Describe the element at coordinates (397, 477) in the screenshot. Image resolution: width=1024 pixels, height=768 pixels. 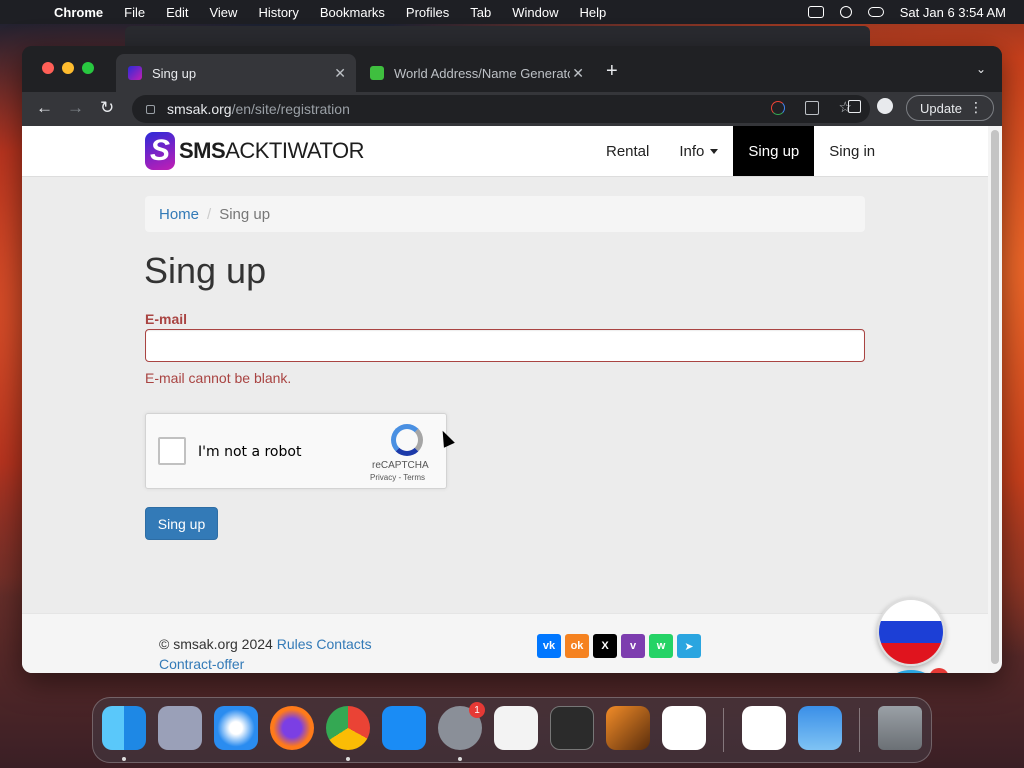
I see `recaptcha-links: Privacy - Terms` at that location.